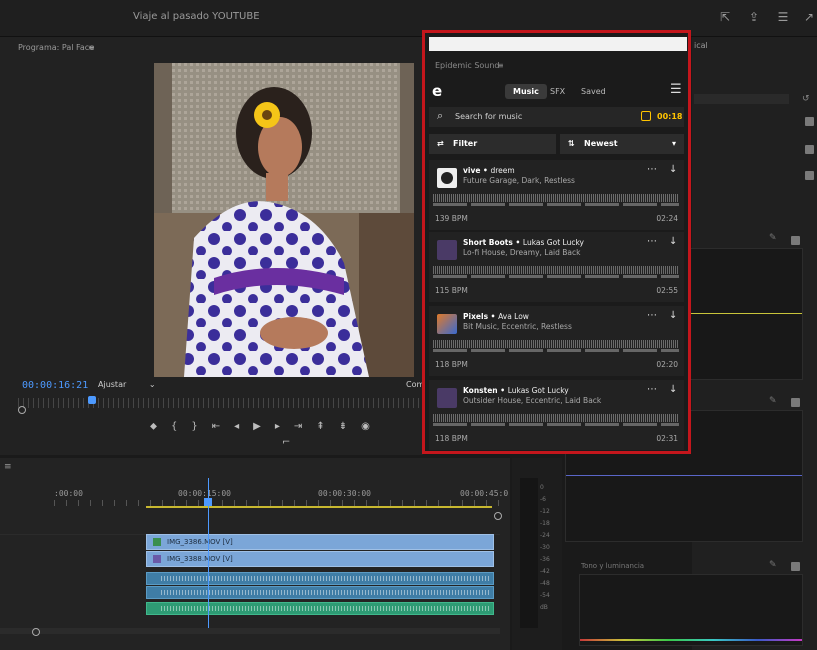 The width and height of the screenshot is (817, 650). I want to click on marker-icon: ⬥, so click(153, 426).